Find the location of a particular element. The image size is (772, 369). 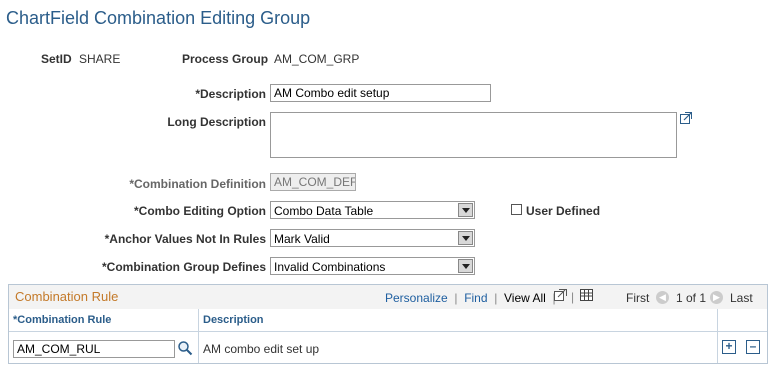

expand-textarea-icon is located at coordinates (686, 118).